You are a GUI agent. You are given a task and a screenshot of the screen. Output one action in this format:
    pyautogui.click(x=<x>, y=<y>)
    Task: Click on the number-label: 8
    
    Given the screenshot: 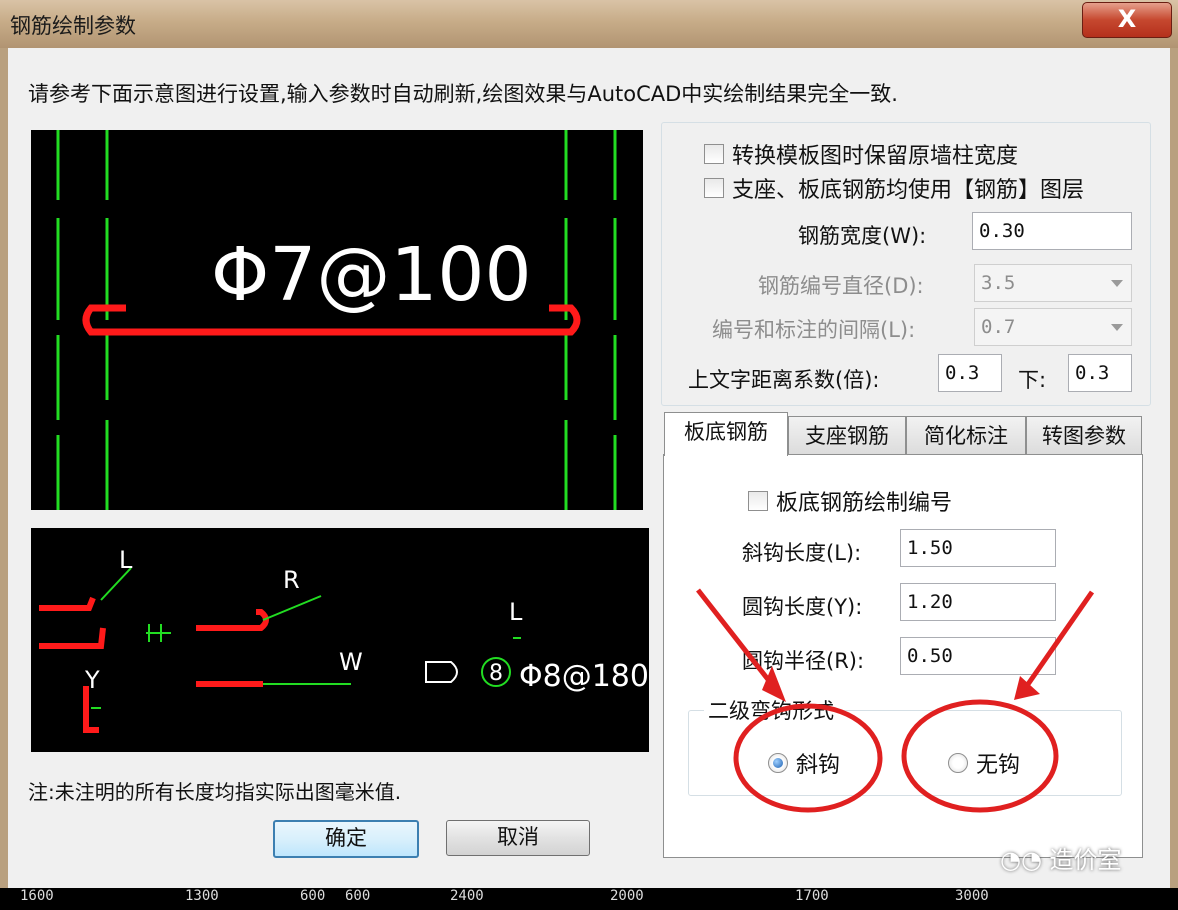 What is the action you would take?
    pyautogui.click(x=496, y=673)
    